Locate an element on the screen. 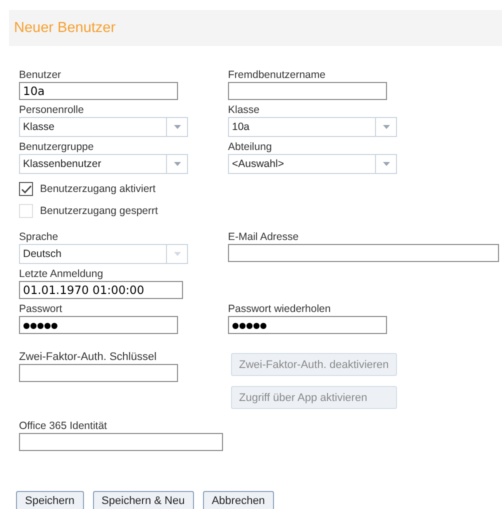 Image resolution: width=502 pixels, height=509 pixels. field-label: Letzte Anmeldung is located at coordinates (61, 274).